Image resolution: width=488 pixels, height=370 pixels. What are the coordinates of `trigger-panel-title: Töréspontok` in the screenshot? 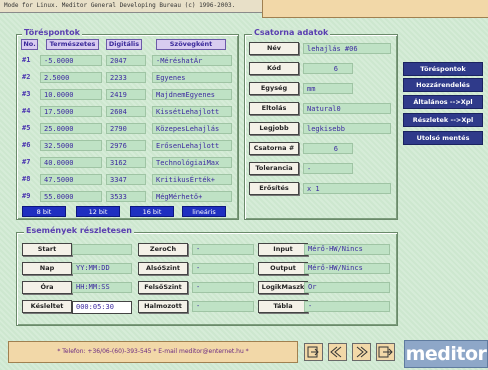 It's located at (52, 32).